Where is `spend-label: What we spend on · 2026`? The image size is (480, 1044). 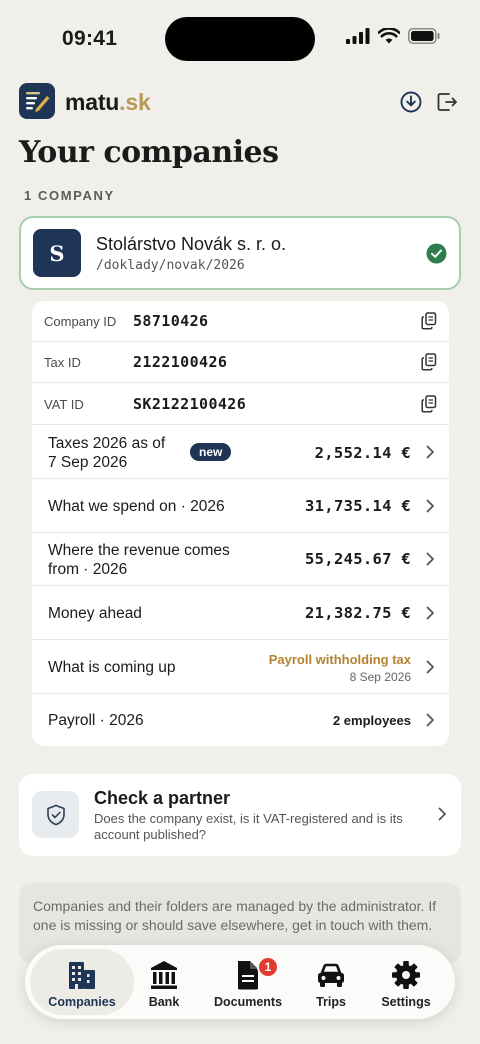 spend-label: What we spend on · 2026 is located at coordinates (136, 506).